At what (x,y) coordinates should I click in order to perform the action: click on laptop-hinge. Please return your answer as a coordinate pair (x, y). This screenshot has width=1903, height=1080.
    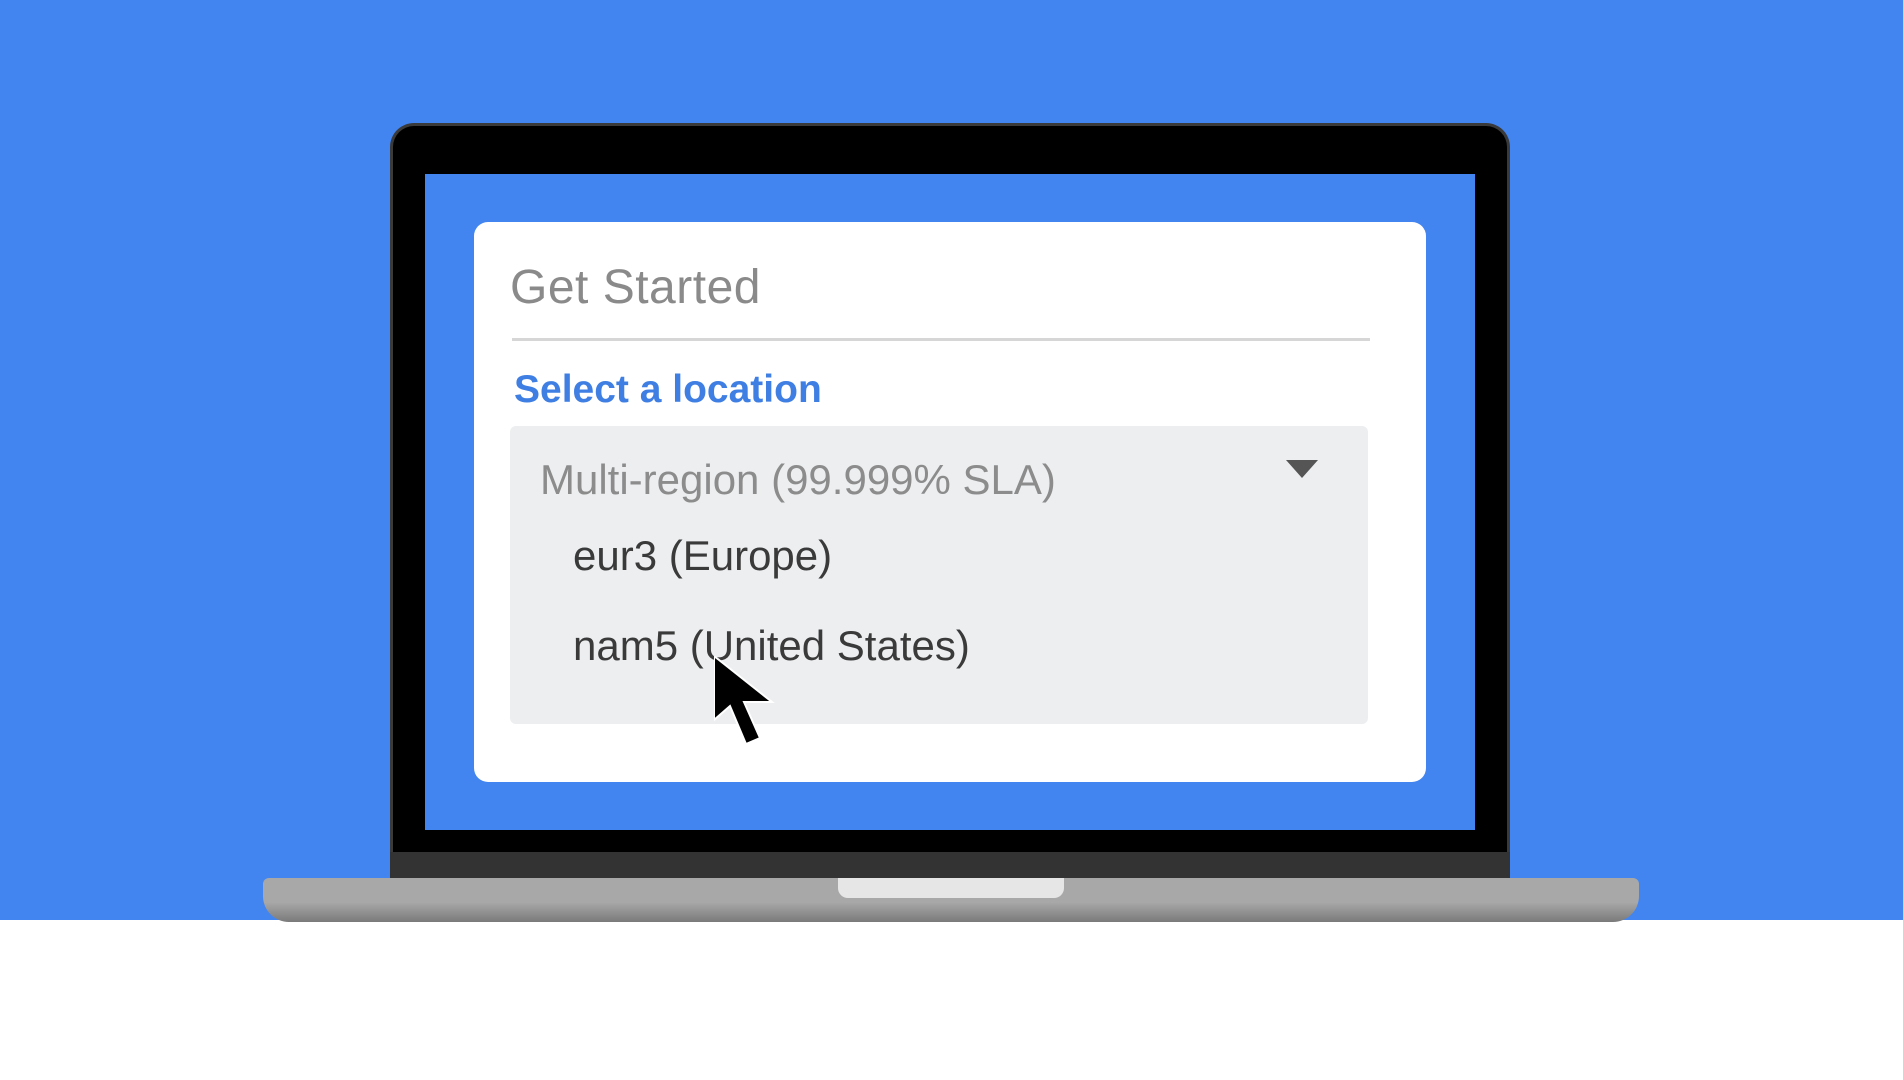
    Looking at the image, I should click on (950, 865).